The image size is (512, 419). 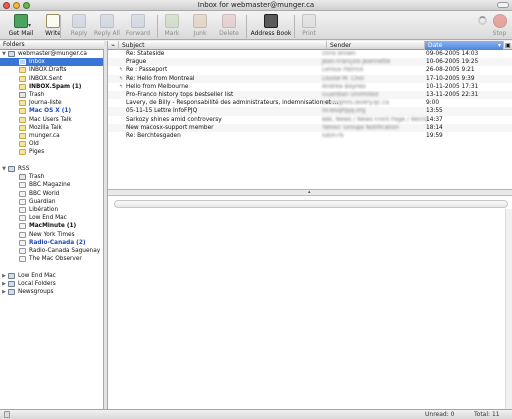 What do you see at coordinates (172, 21) in the screenshot?
I see `mark-icon` at bounding box center [172, 21].